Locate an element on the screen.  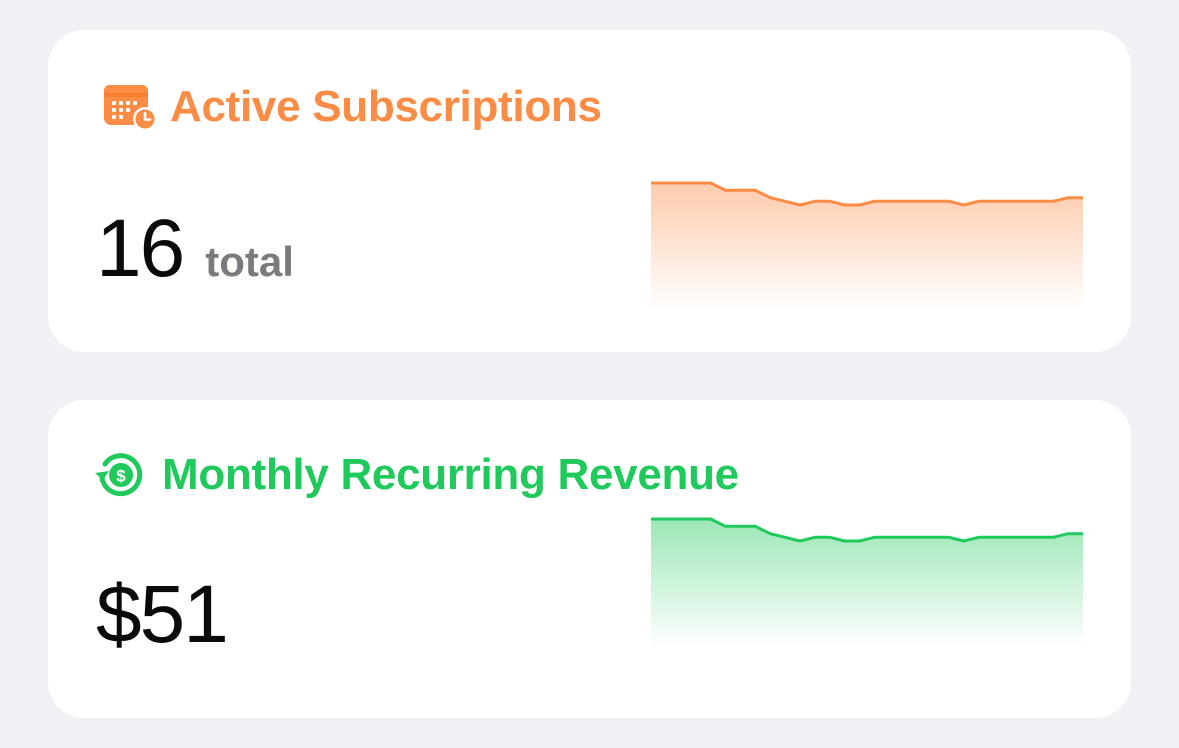
metric-unit: total is located at coordinates (249, 261).